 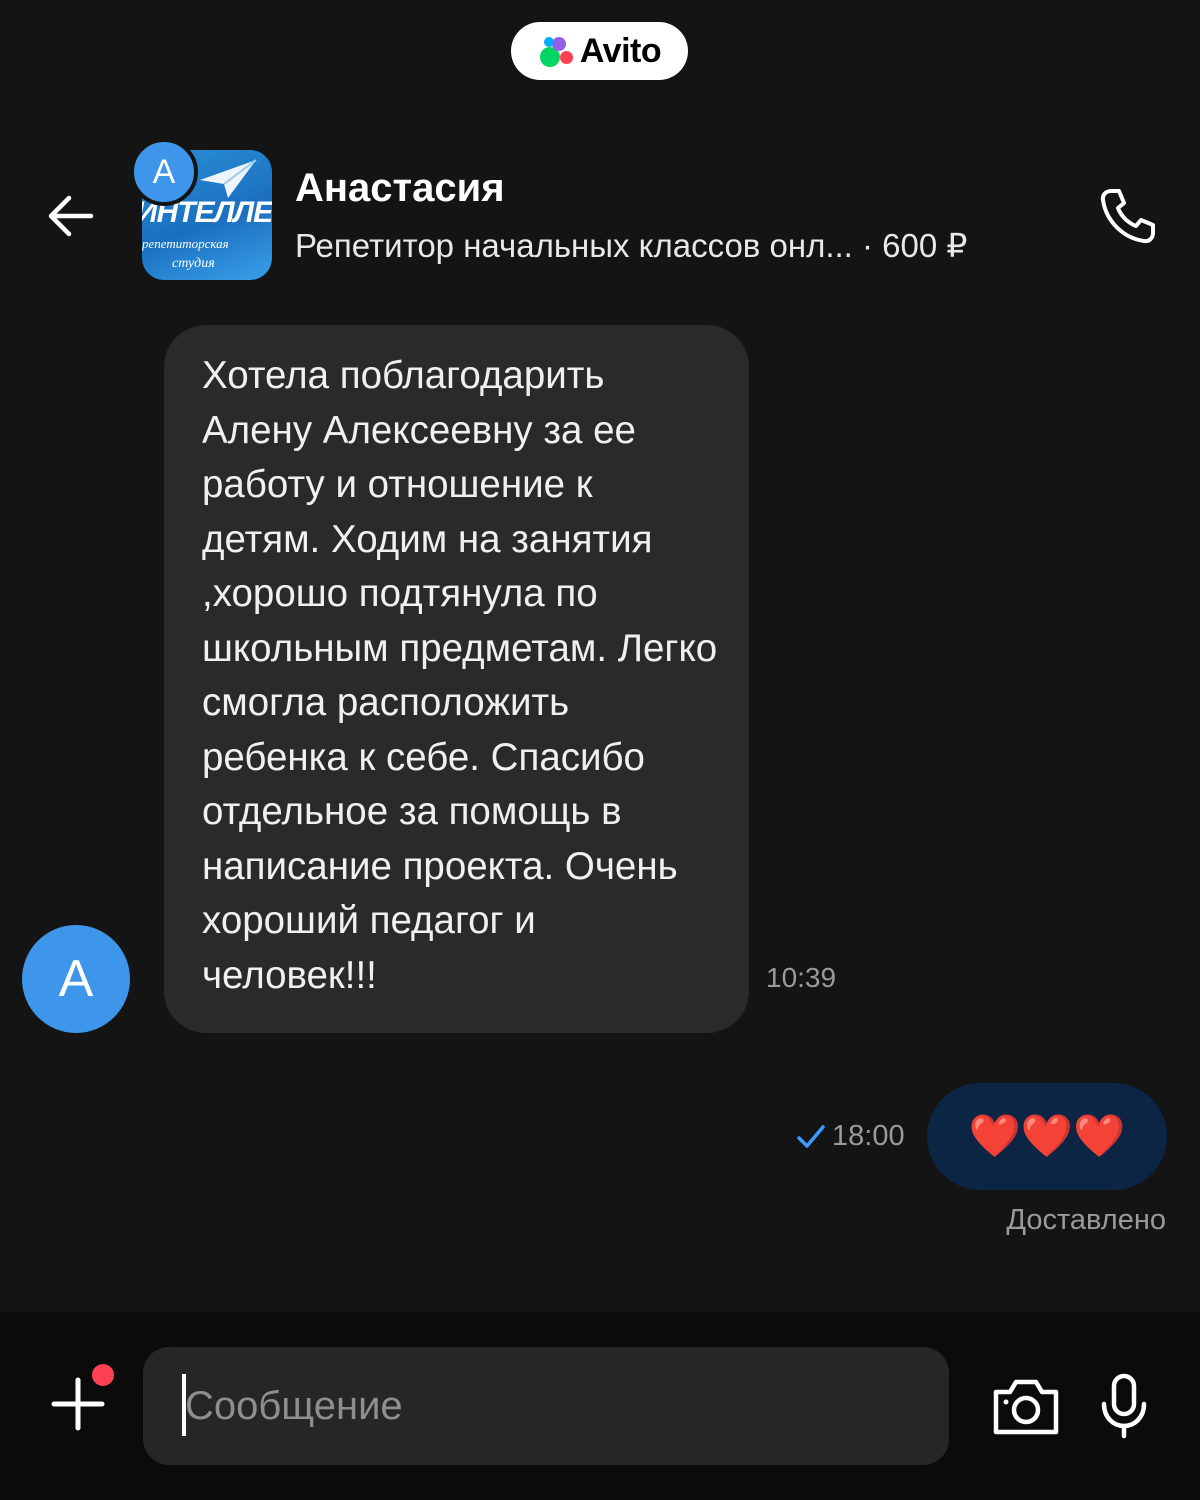 I want to click on message-input, so click(x=546, y=1406).